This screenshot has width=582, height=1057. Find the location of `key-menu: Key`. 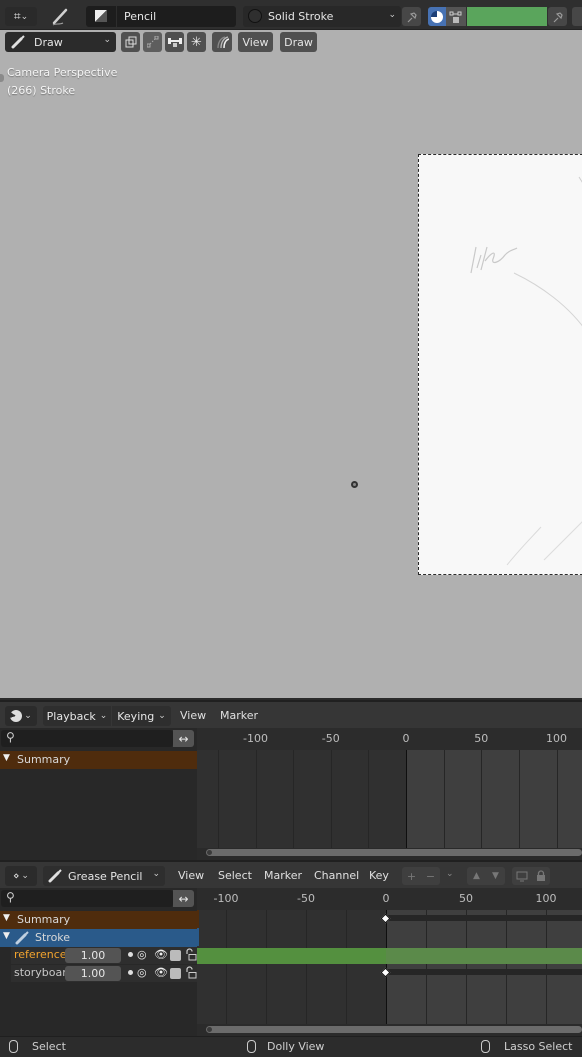

key-menu: Key is located at coordinates (379, 875).